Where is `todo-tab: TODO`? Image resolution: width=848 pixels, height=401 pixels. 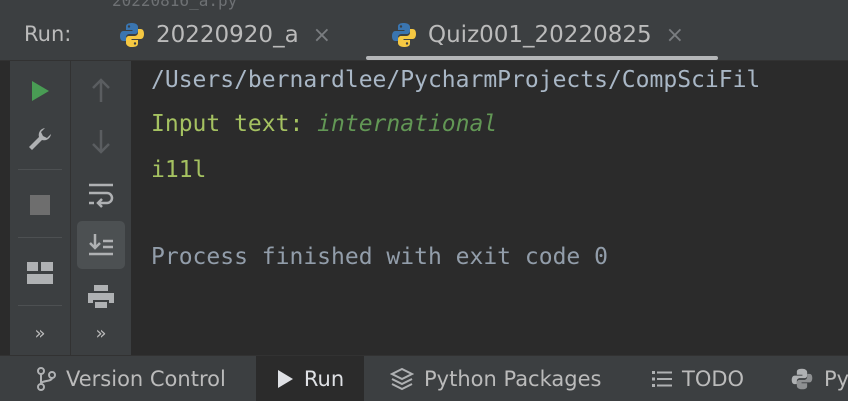 todo-tab: TODO is located at coordinates (698, 378).